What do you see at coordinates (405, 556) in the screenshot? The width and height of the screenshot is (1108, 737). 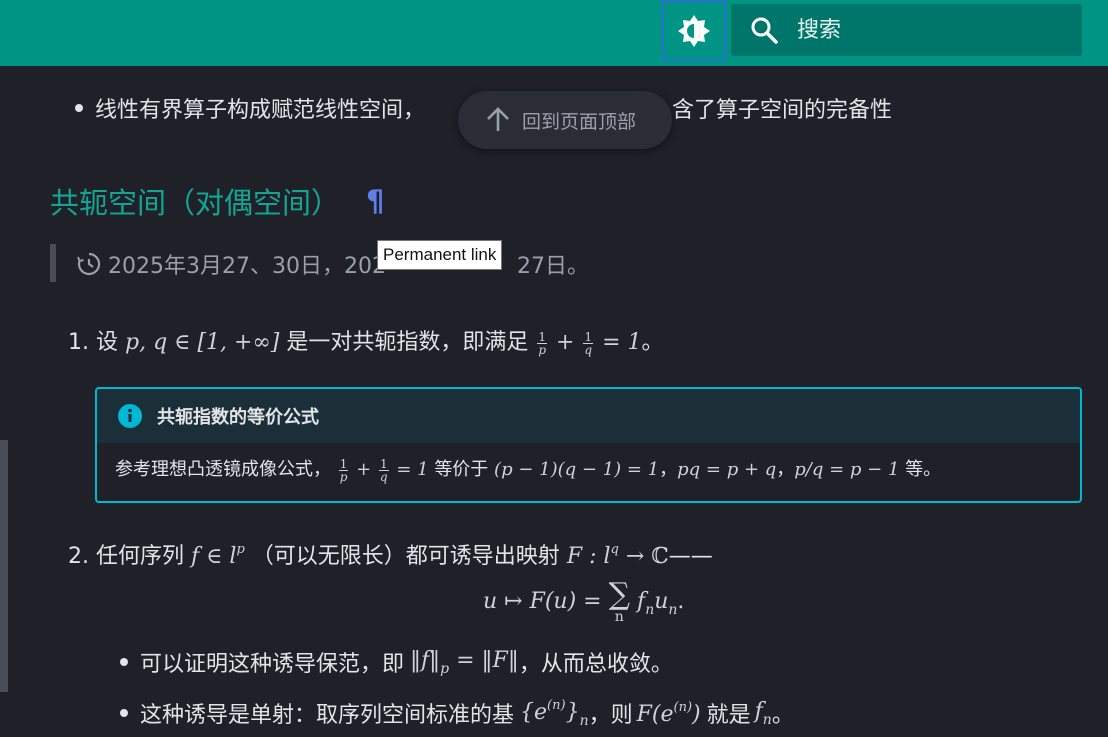 I see `item-text: （可以无限长）都可诱导出映射` at bounding box center [405, 556].